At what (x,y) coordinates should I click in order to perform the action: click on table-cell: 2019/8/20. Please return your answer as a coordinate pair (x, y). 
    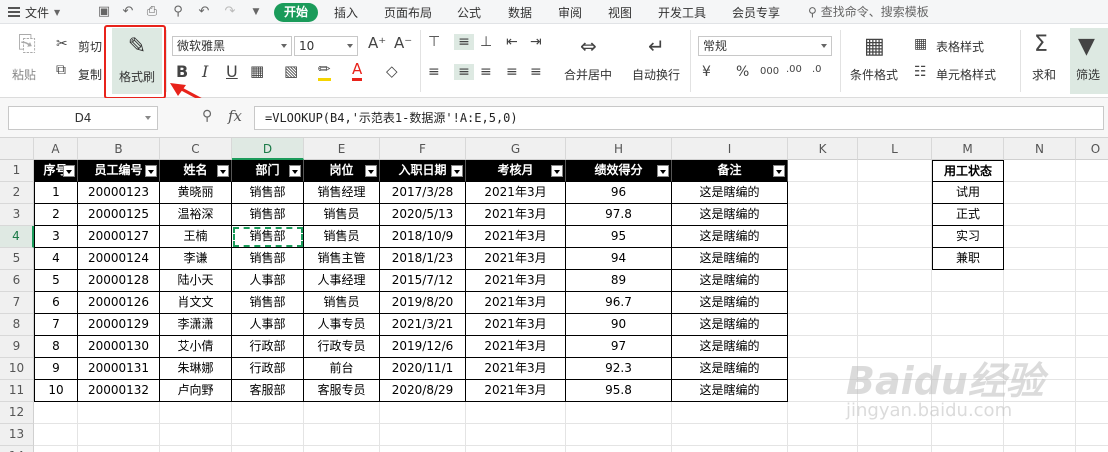
    Looking at the image, I should click on (423, 303).